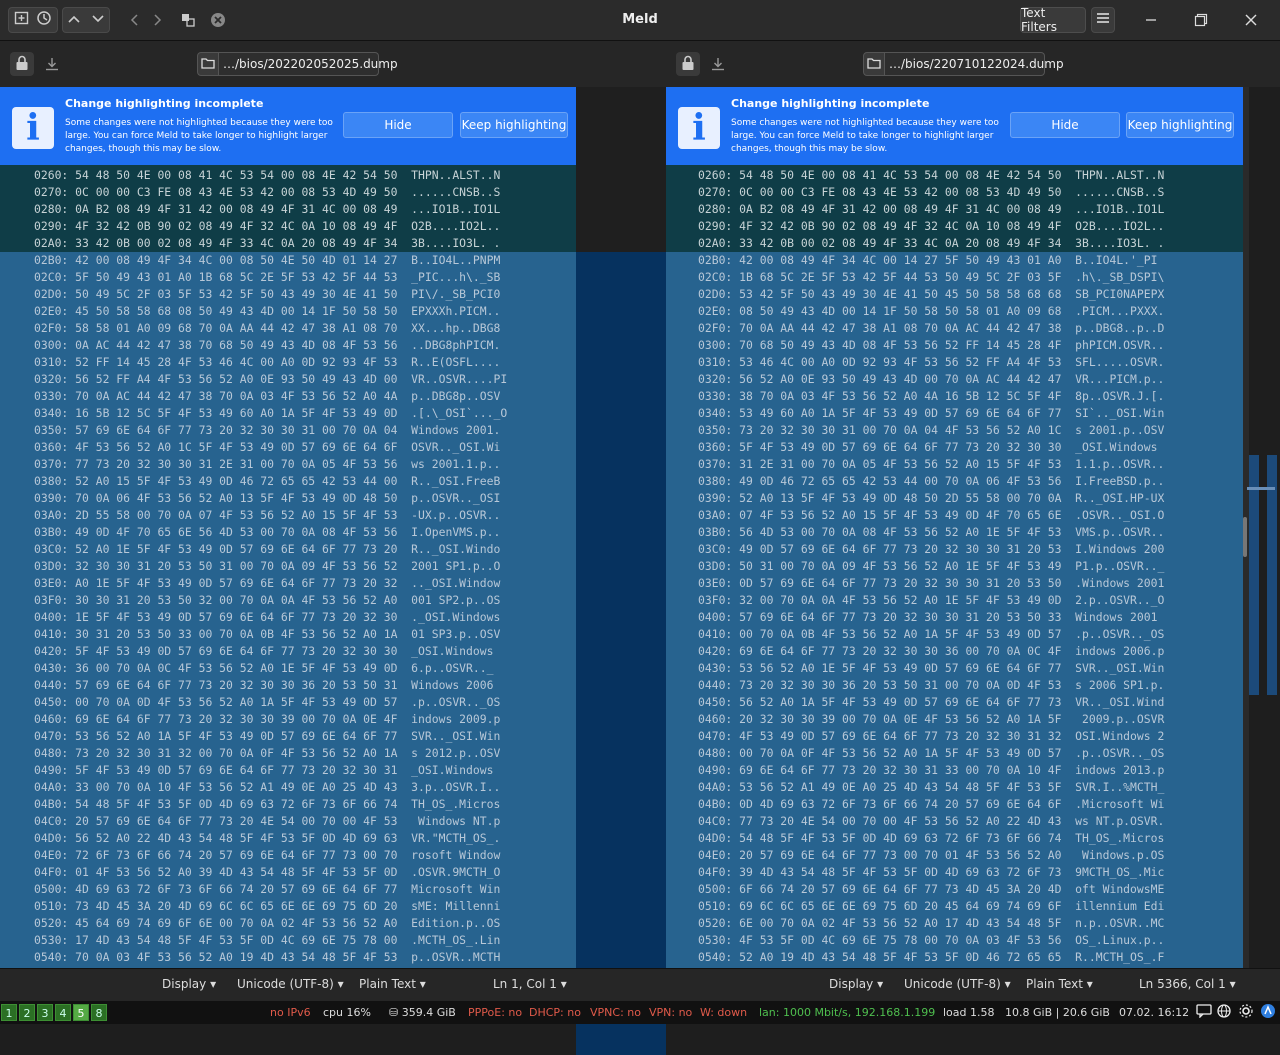 This screenshot has height=1055, width=1280. What do you see at coordinates (640, 64) in the screenshot?
I see `file-header-row` at bounding box center [640, 64].